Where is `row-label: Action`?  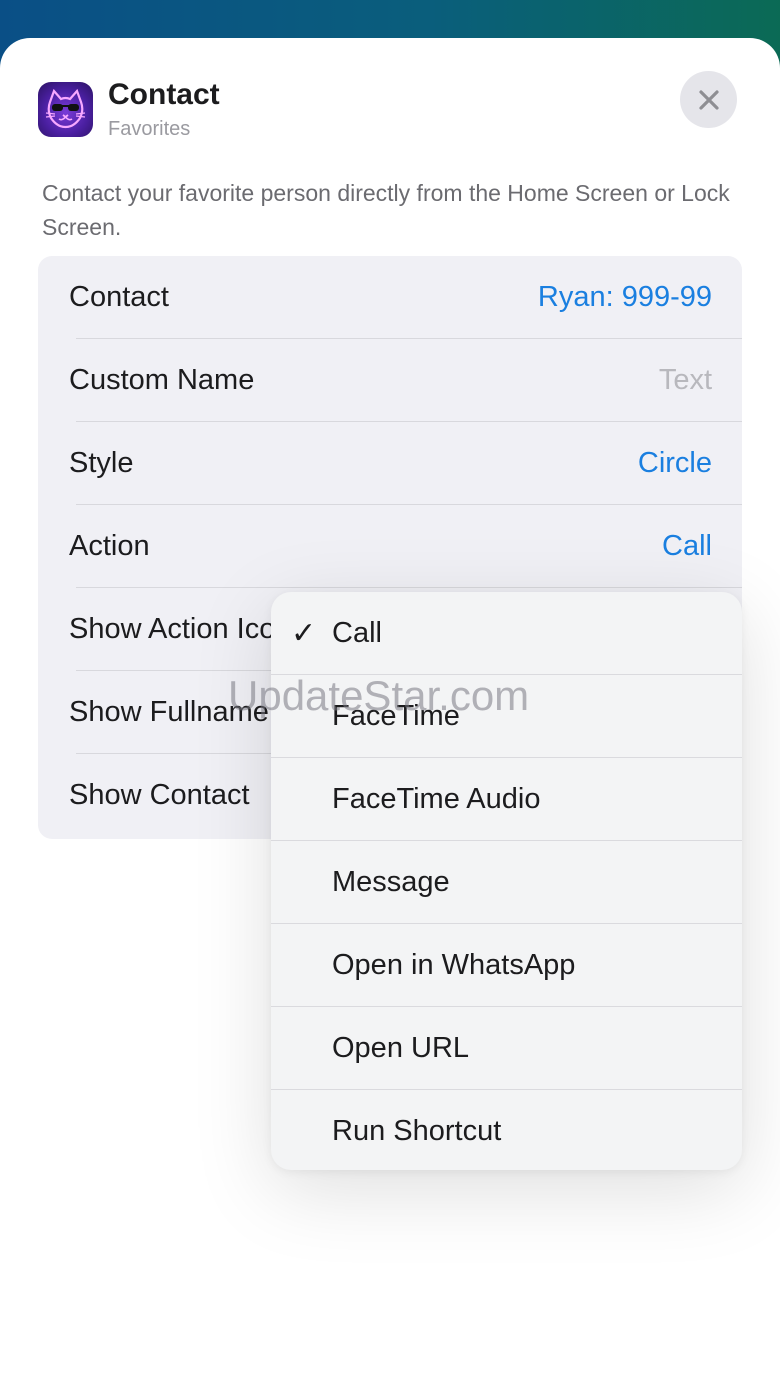
row-label: Action is located at coordinates (109, 546).